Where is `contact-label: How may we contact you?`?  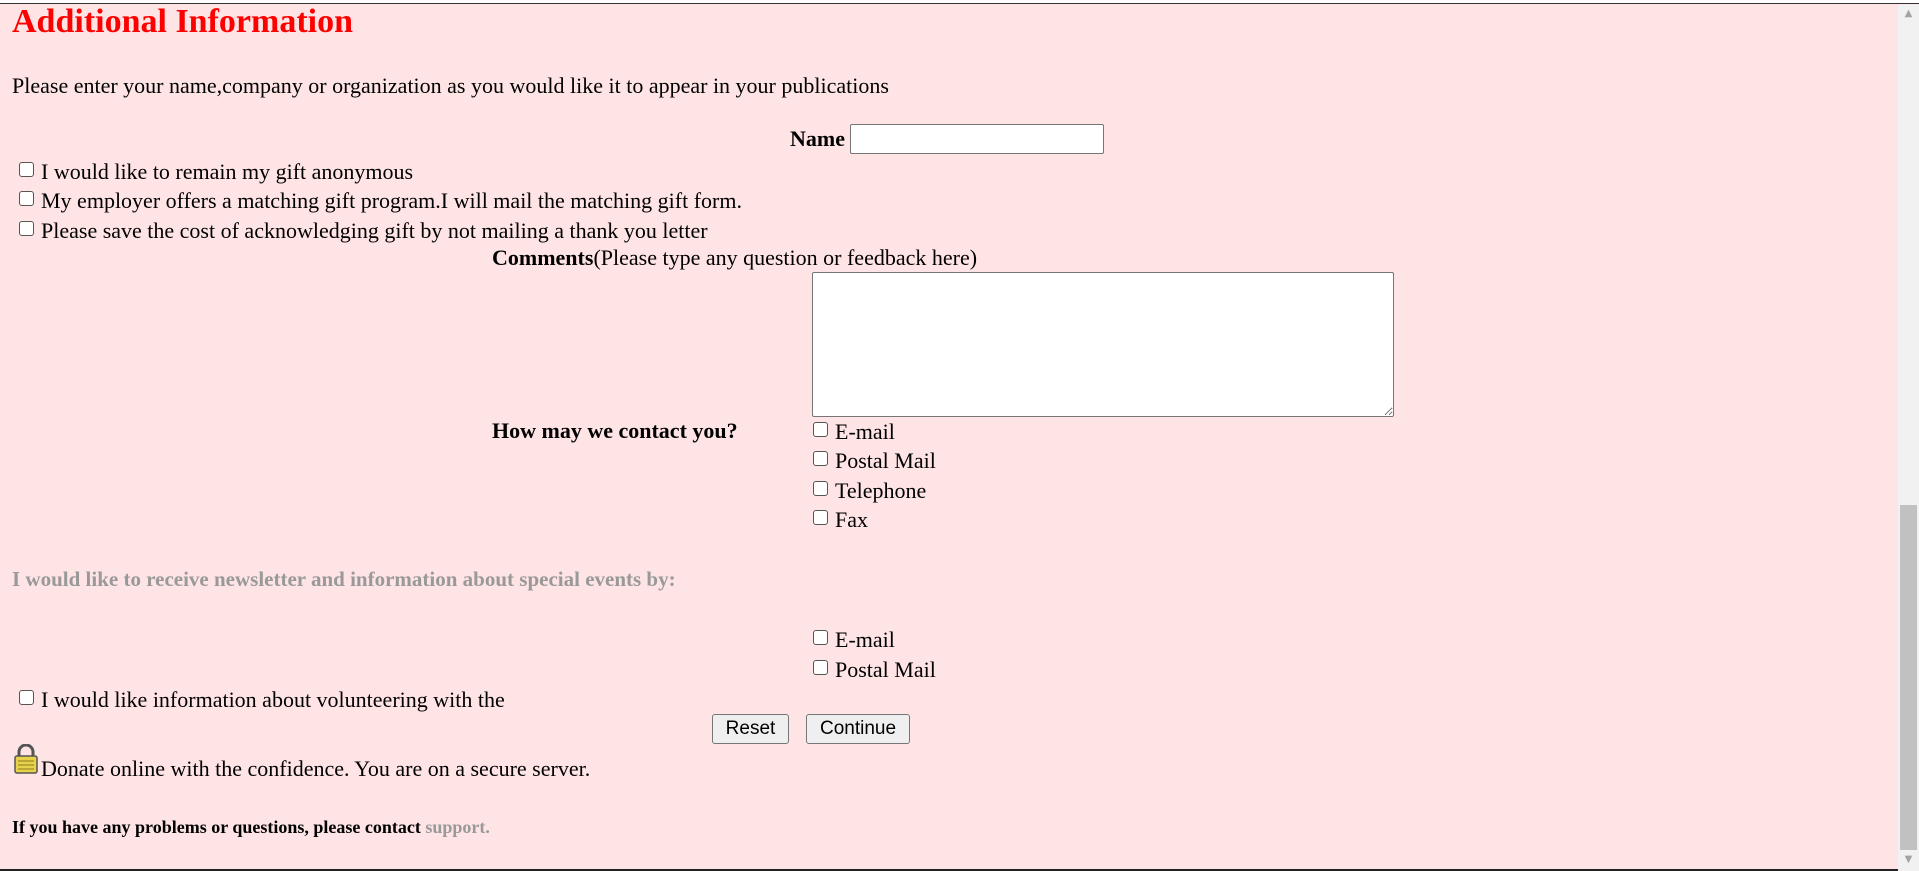
contact-label: How may we contact you? is located at coordinates (615, 430).